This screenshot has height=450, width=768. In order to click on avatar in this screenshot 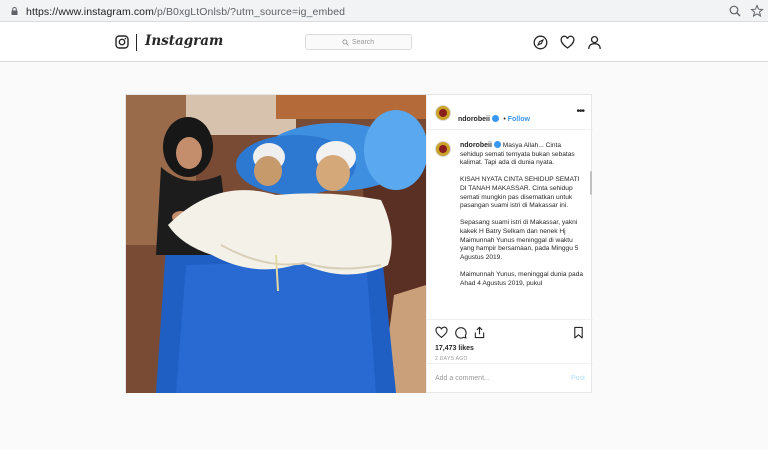, I will do `click(443, 113)`.